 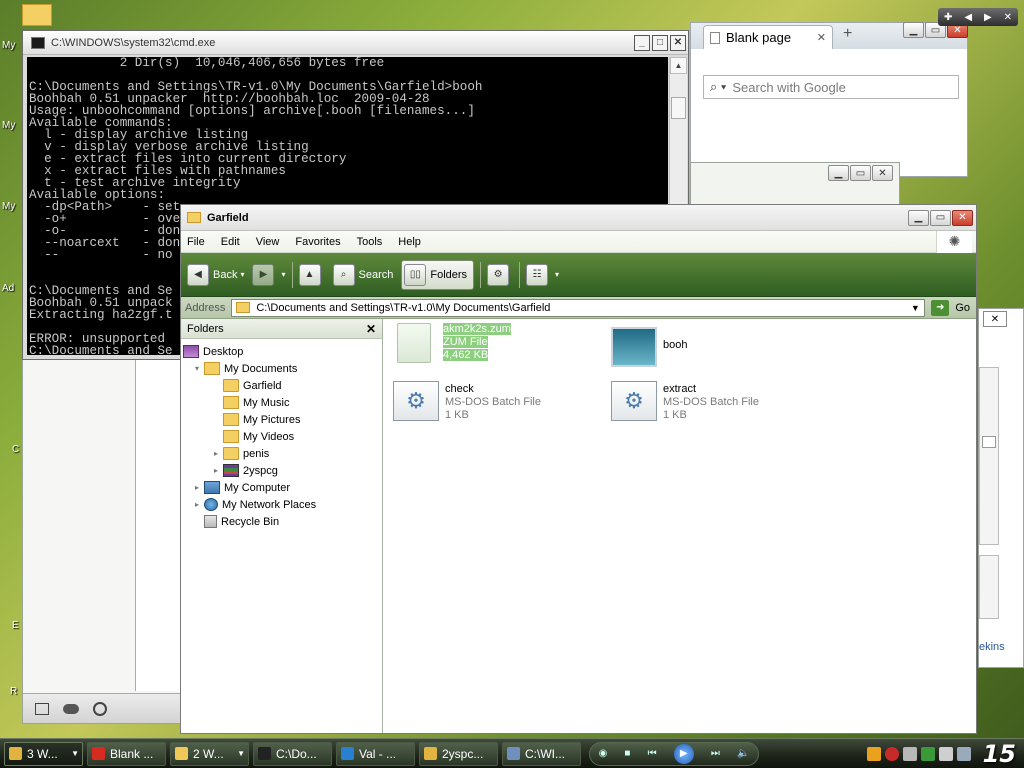 What do you see at coordinates (603, 753) in the screenshot?
I see `media-icon: ◉` at bounding box center [603, 753].